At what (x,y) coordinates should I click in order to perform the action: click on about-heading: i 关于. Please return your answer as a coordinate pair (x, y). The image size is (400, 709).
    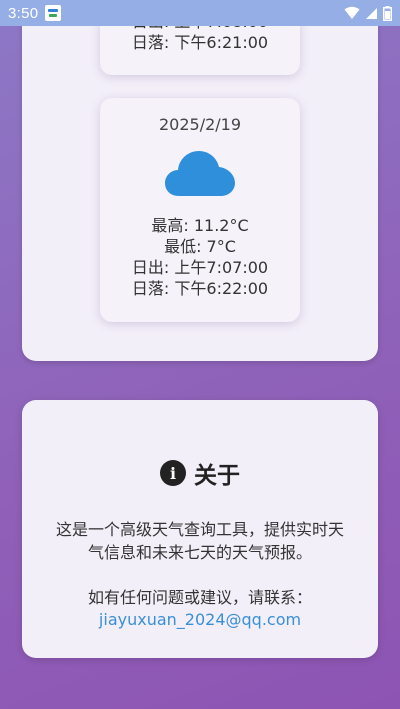
    Looking at the image, I should click on (200, 473).